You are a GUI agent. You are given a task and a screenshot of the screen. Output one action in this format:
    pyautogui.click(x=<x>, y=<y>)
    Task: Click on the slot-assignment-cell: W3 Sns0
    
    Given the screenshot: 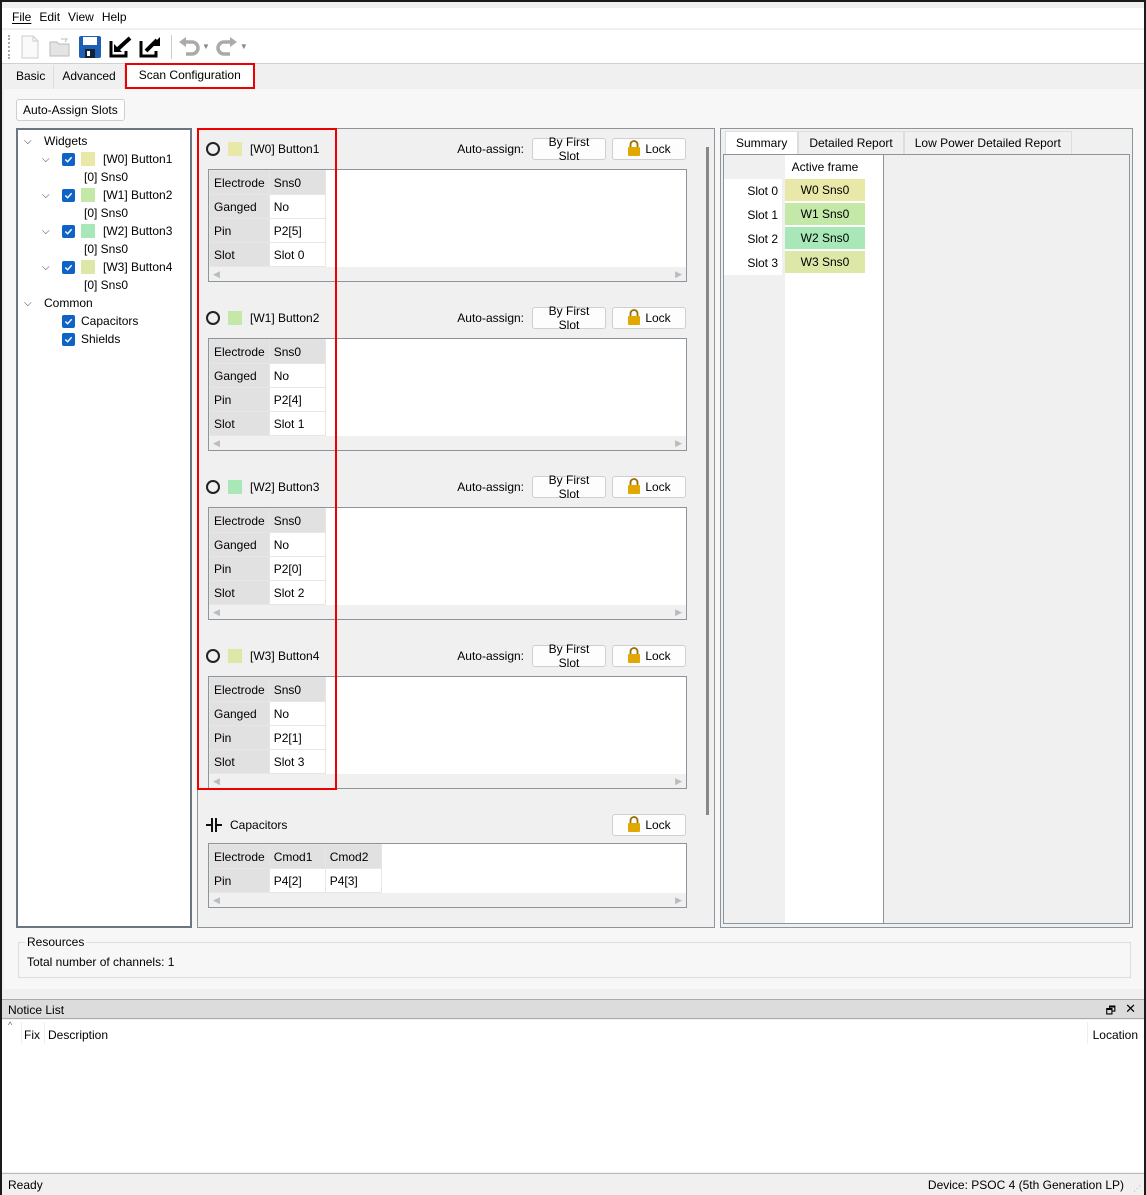 What is the action you would take?
    pyautogui.click(x=825, y=262)
    